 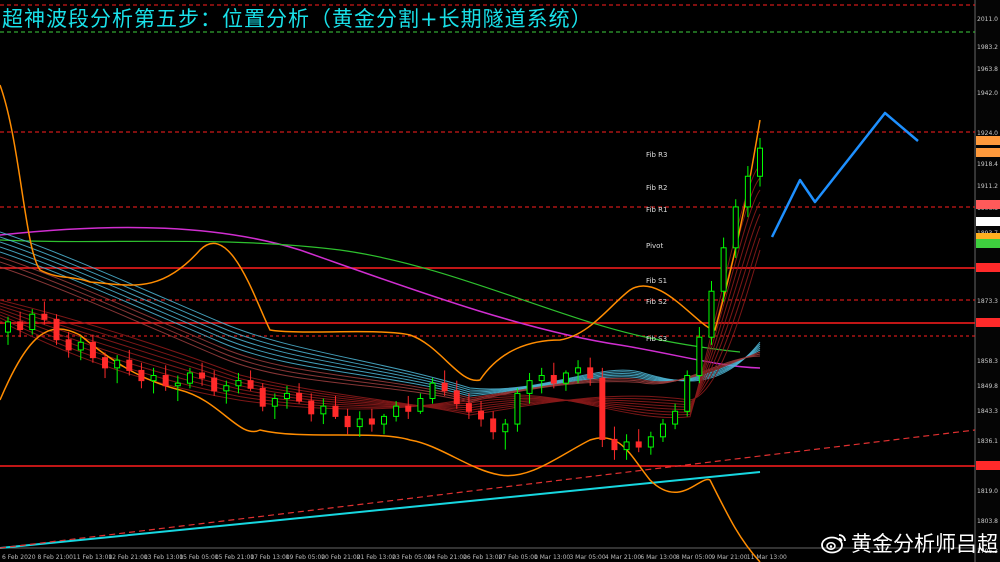 I want to click on time-tick-label: 15 Feb 05:00, so click(x=199, y=557).